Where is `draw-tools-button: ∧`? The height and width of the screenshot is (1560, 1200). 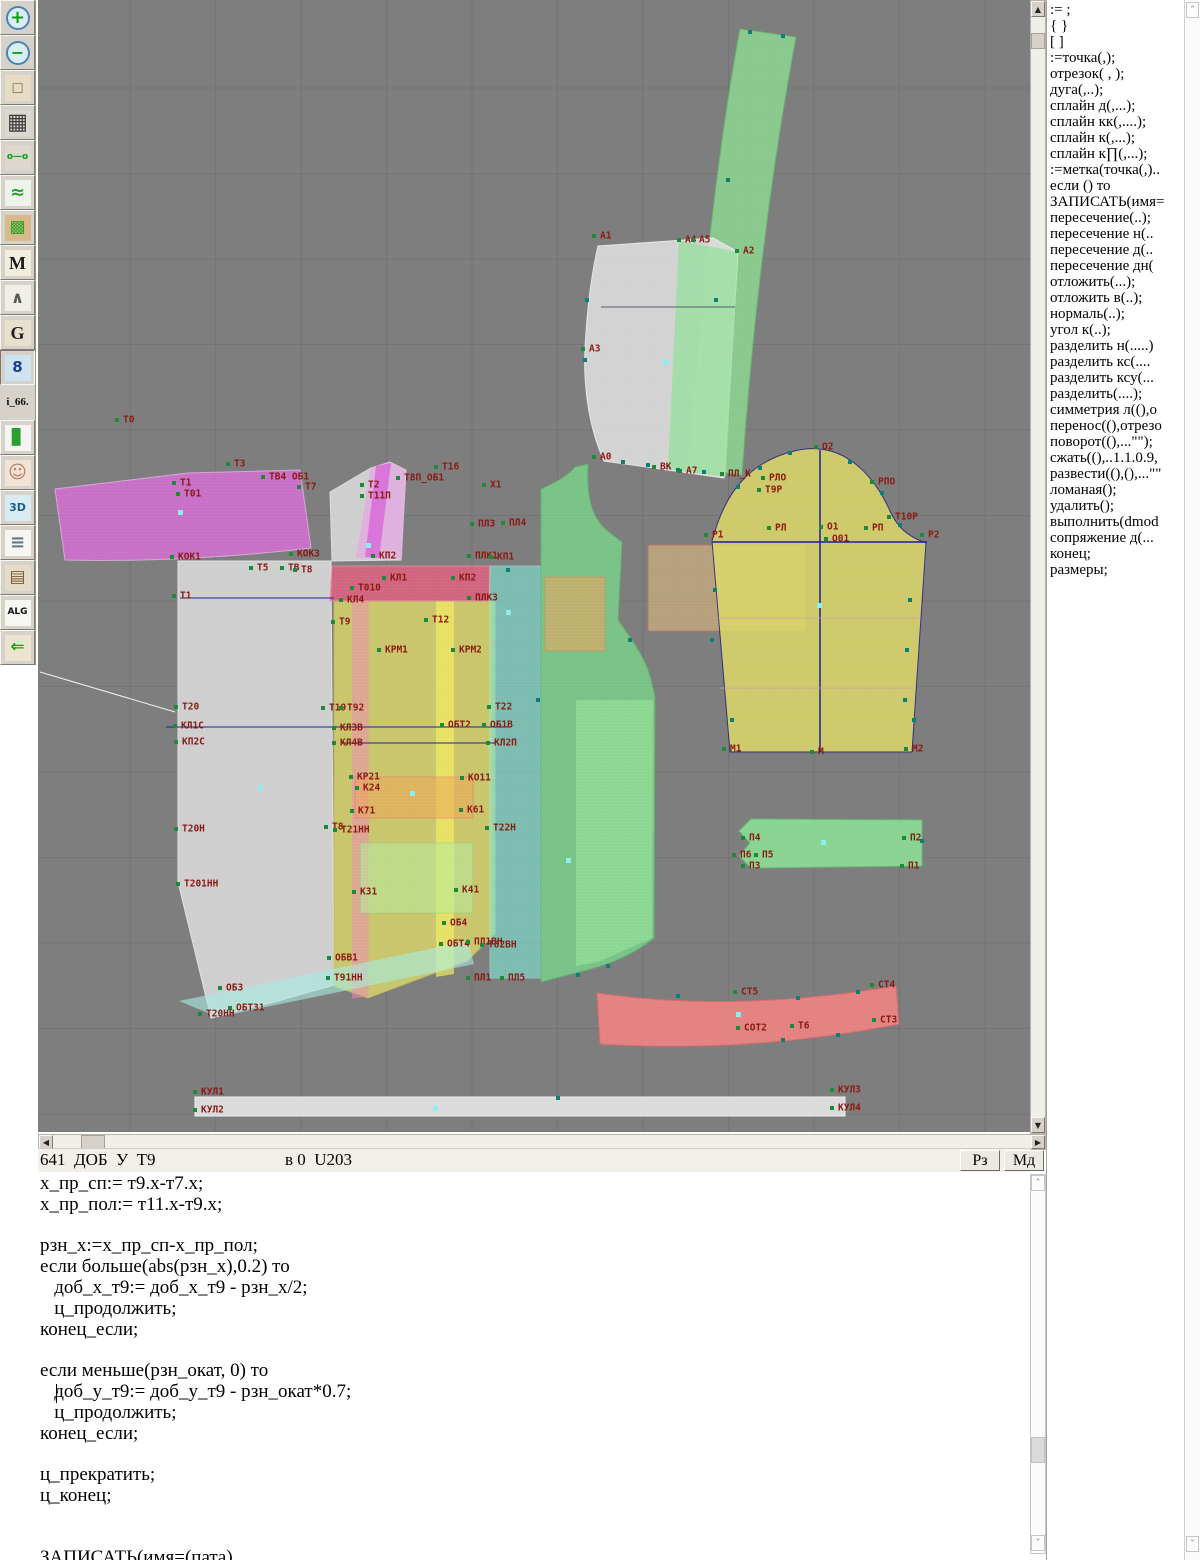
draw-tools-button: ∧ is located at coordinates (17, 297).